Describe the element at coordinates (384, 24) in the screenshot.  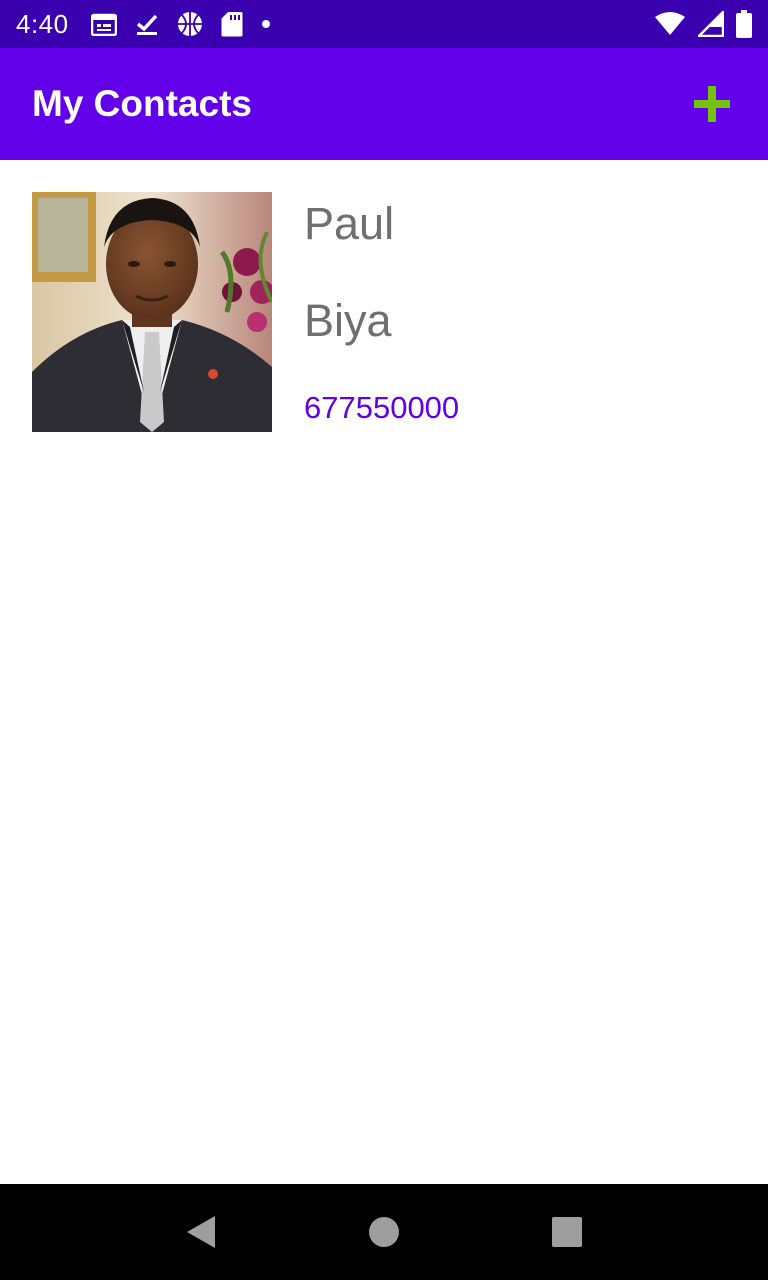
I see `status-bar: 4:40` at that location.